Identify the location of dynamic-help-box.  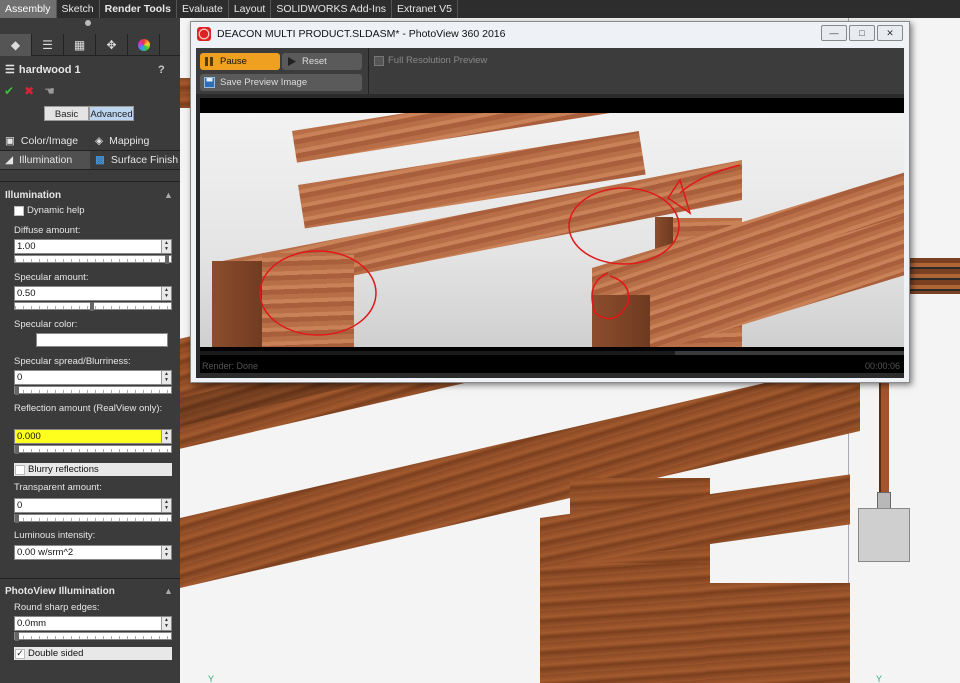
(19, 210).